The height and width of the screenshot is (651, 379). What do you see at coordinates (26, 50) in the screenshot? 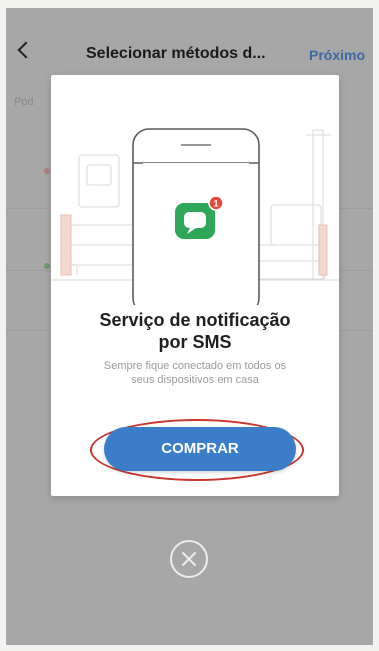
I see `chevron-left-icon` at bounding box center [26, 50].